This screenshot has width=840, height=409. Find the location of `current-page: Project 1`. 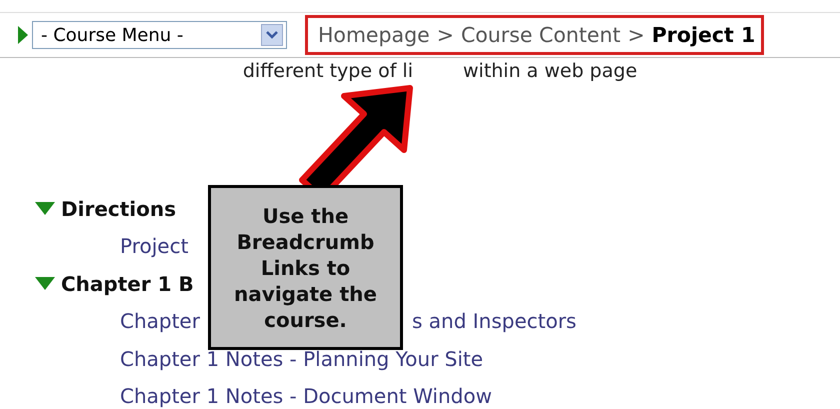

current-page: Project 1 is located at coordinates (704, 35).